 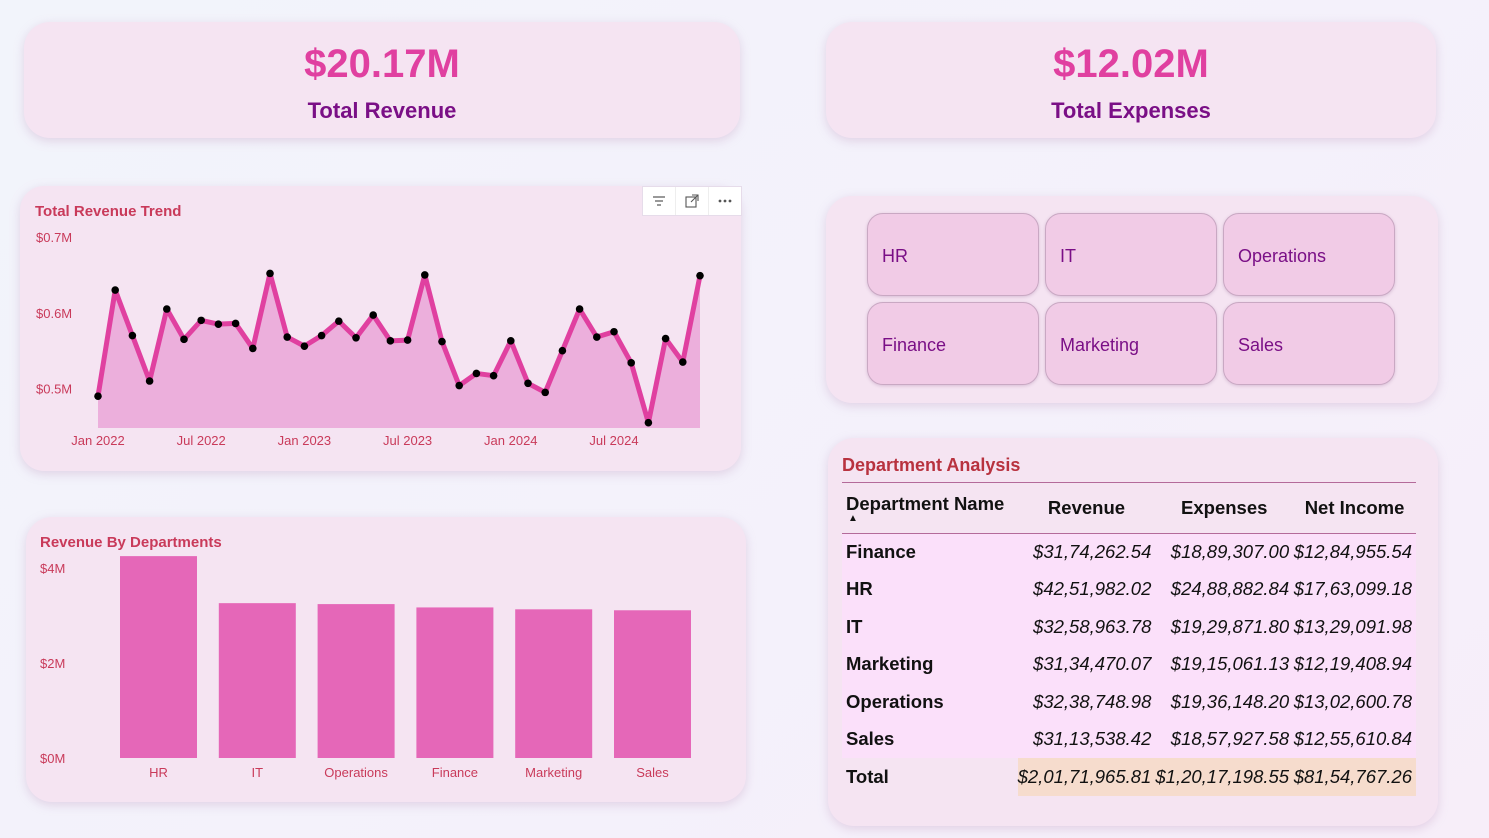 I want to click on x-tick-label: Jul 2024, so click(x=613, y=440).